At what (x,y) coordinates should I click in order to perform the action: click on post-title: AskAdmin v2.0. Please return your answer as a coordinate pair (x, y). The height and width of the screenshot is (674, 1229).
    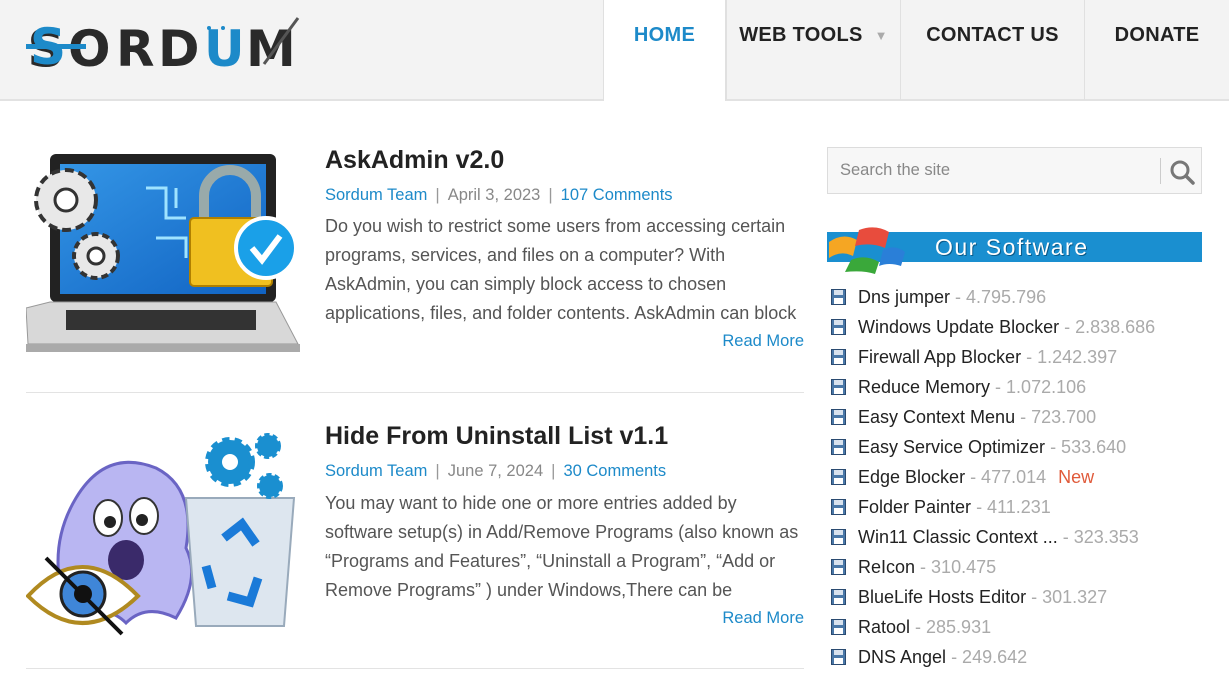
    Looking at the image, I should click on (414, 160).